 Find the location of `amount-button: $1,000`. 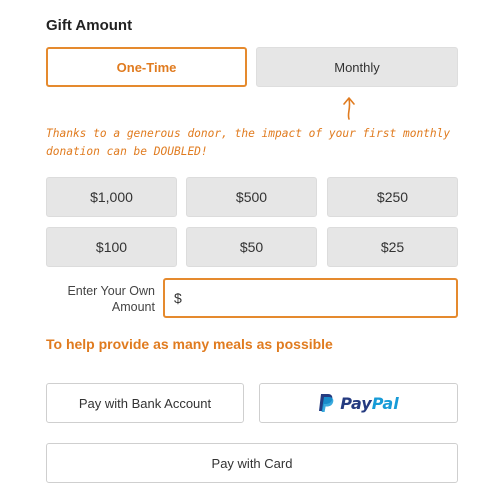

amount-button: $1,000 is located at coordinates (111, 197).